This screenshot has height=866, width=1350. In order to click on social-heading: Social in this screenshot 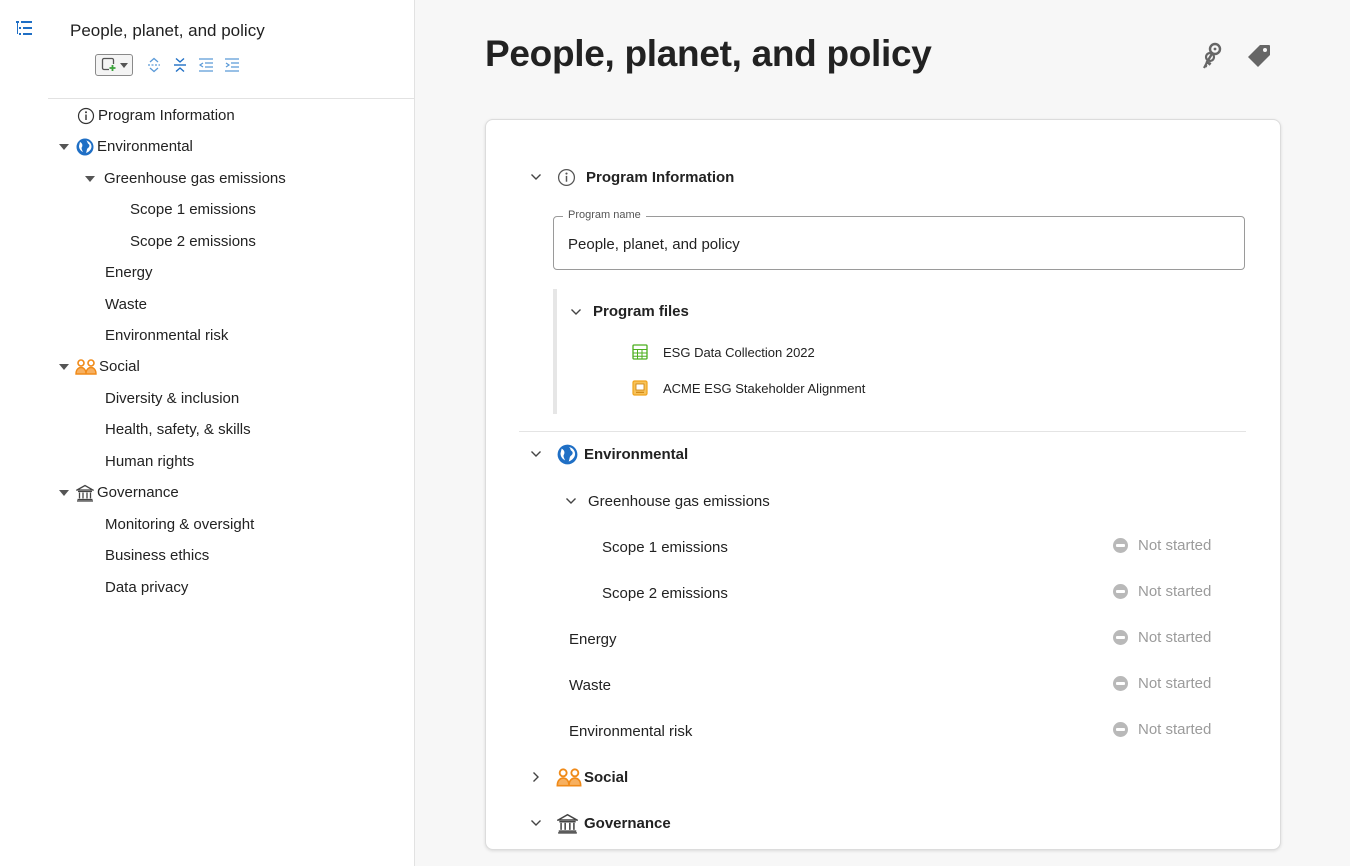, I will do `click(606, 777)`.